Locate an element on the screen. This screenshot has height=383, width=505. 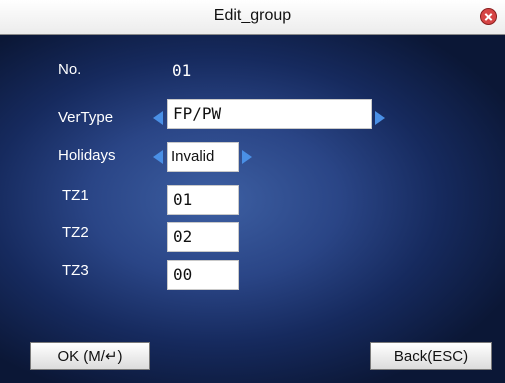
holidays-field: Invalid is located at coordinates (203, 157).